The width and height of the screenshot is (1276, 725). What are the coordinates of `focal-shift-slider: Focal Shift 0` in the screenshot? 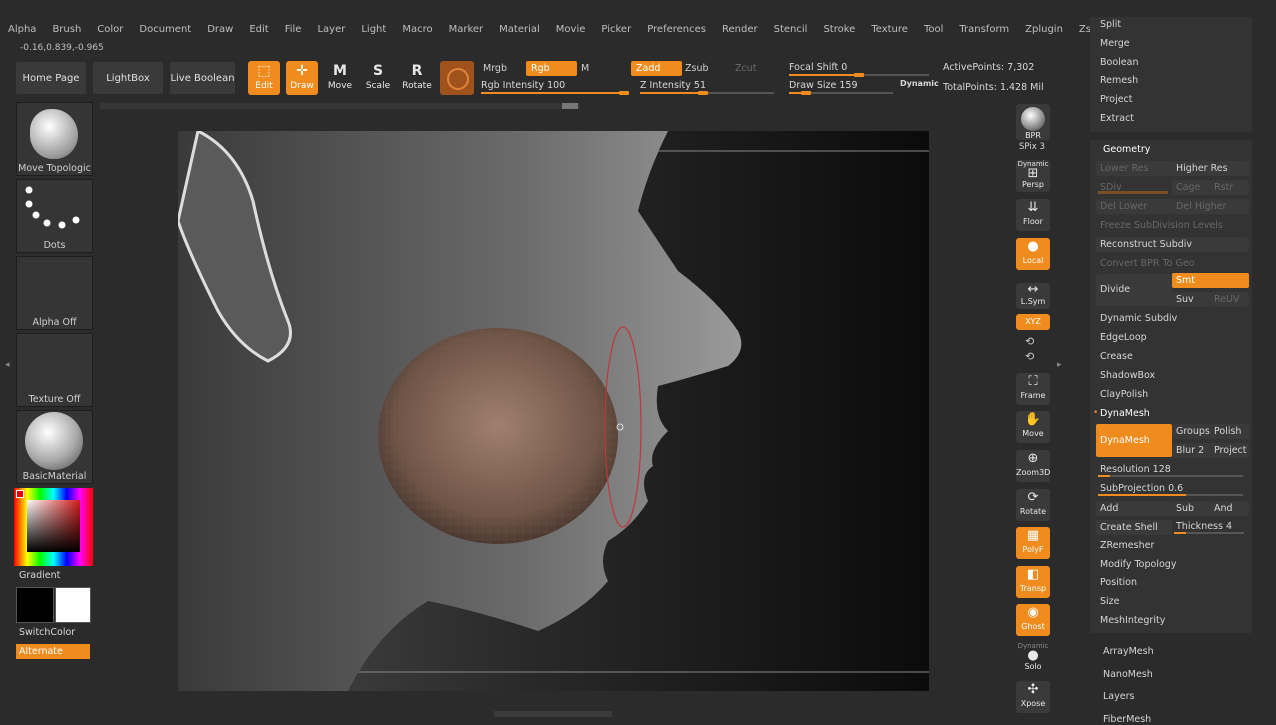 It's located at (818, 67).